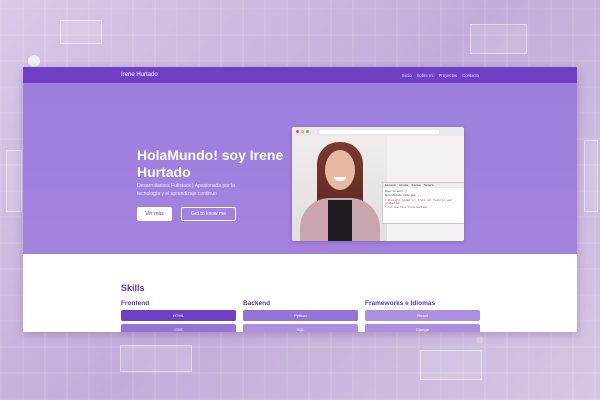  I want to click on skill-pill-html: HTML, so click(178, 315).